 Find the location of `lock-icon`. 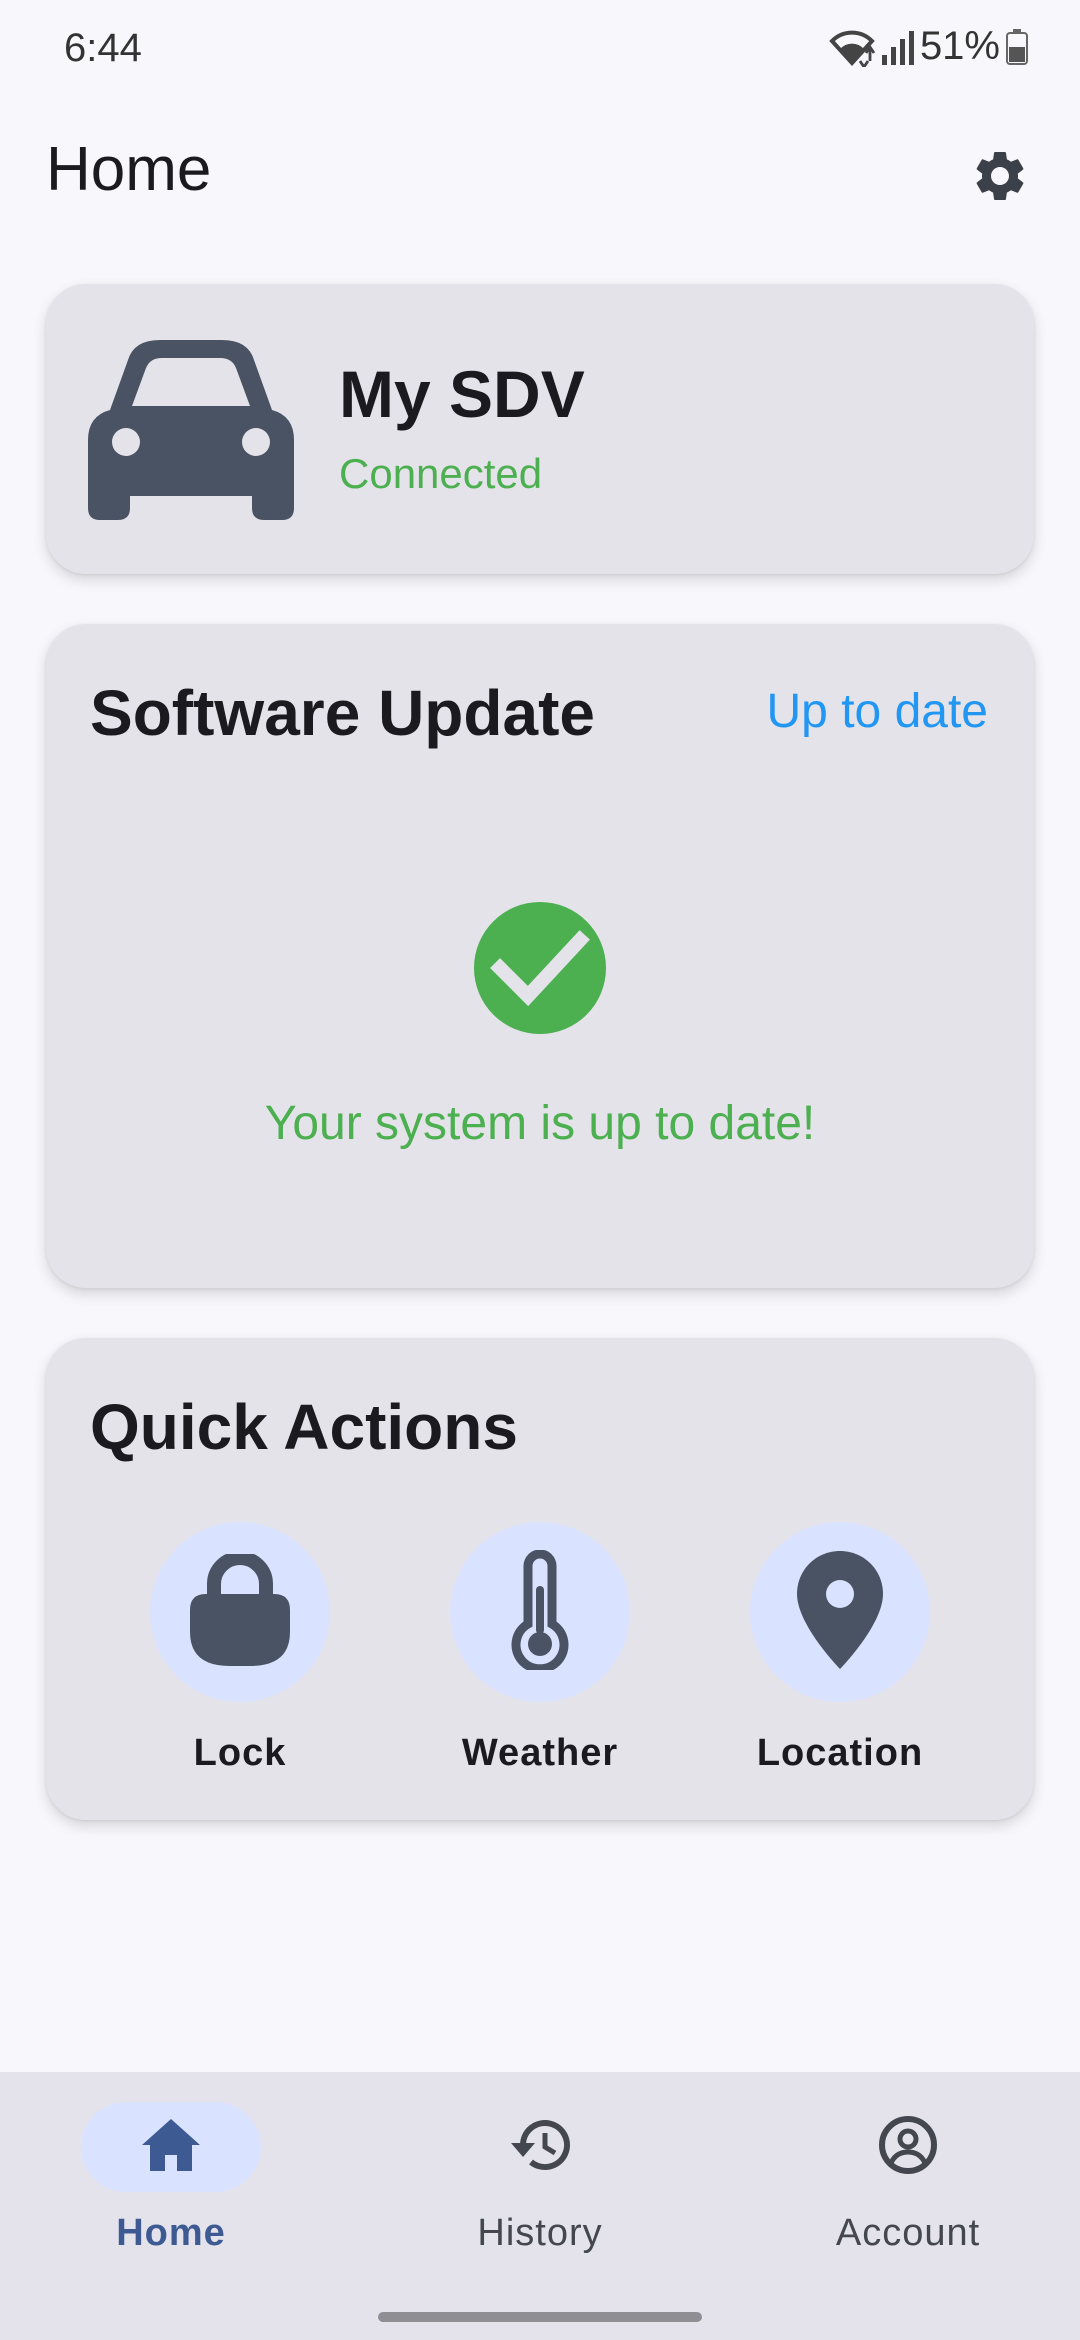

lock-icon is located at coordinates (240, 1610).